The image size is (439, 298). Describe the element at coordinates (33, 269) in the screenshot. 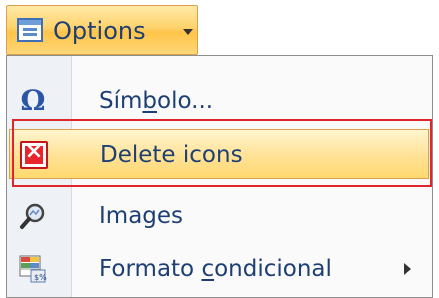

I see `conditional-format-icon: $%` at that location.